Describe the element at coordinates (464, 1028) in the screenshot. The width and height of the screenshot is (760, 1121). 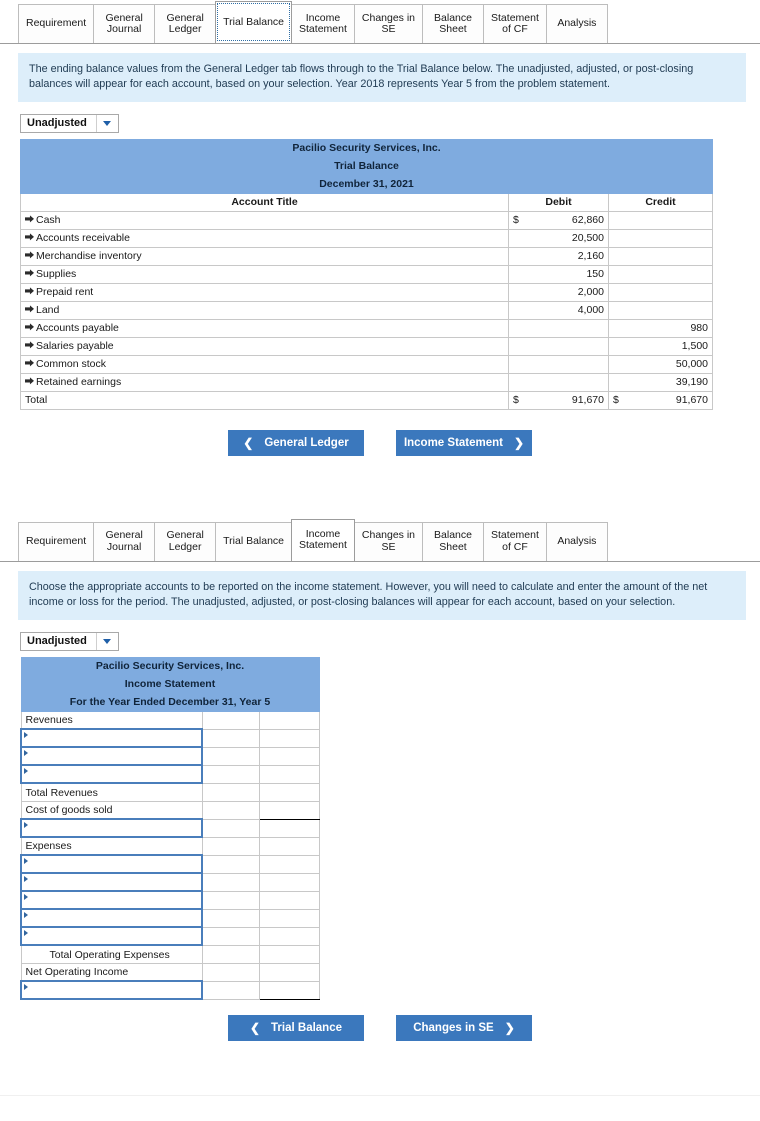
I see `next-changes-in-se-button: Changes in SE ❯` at that location.